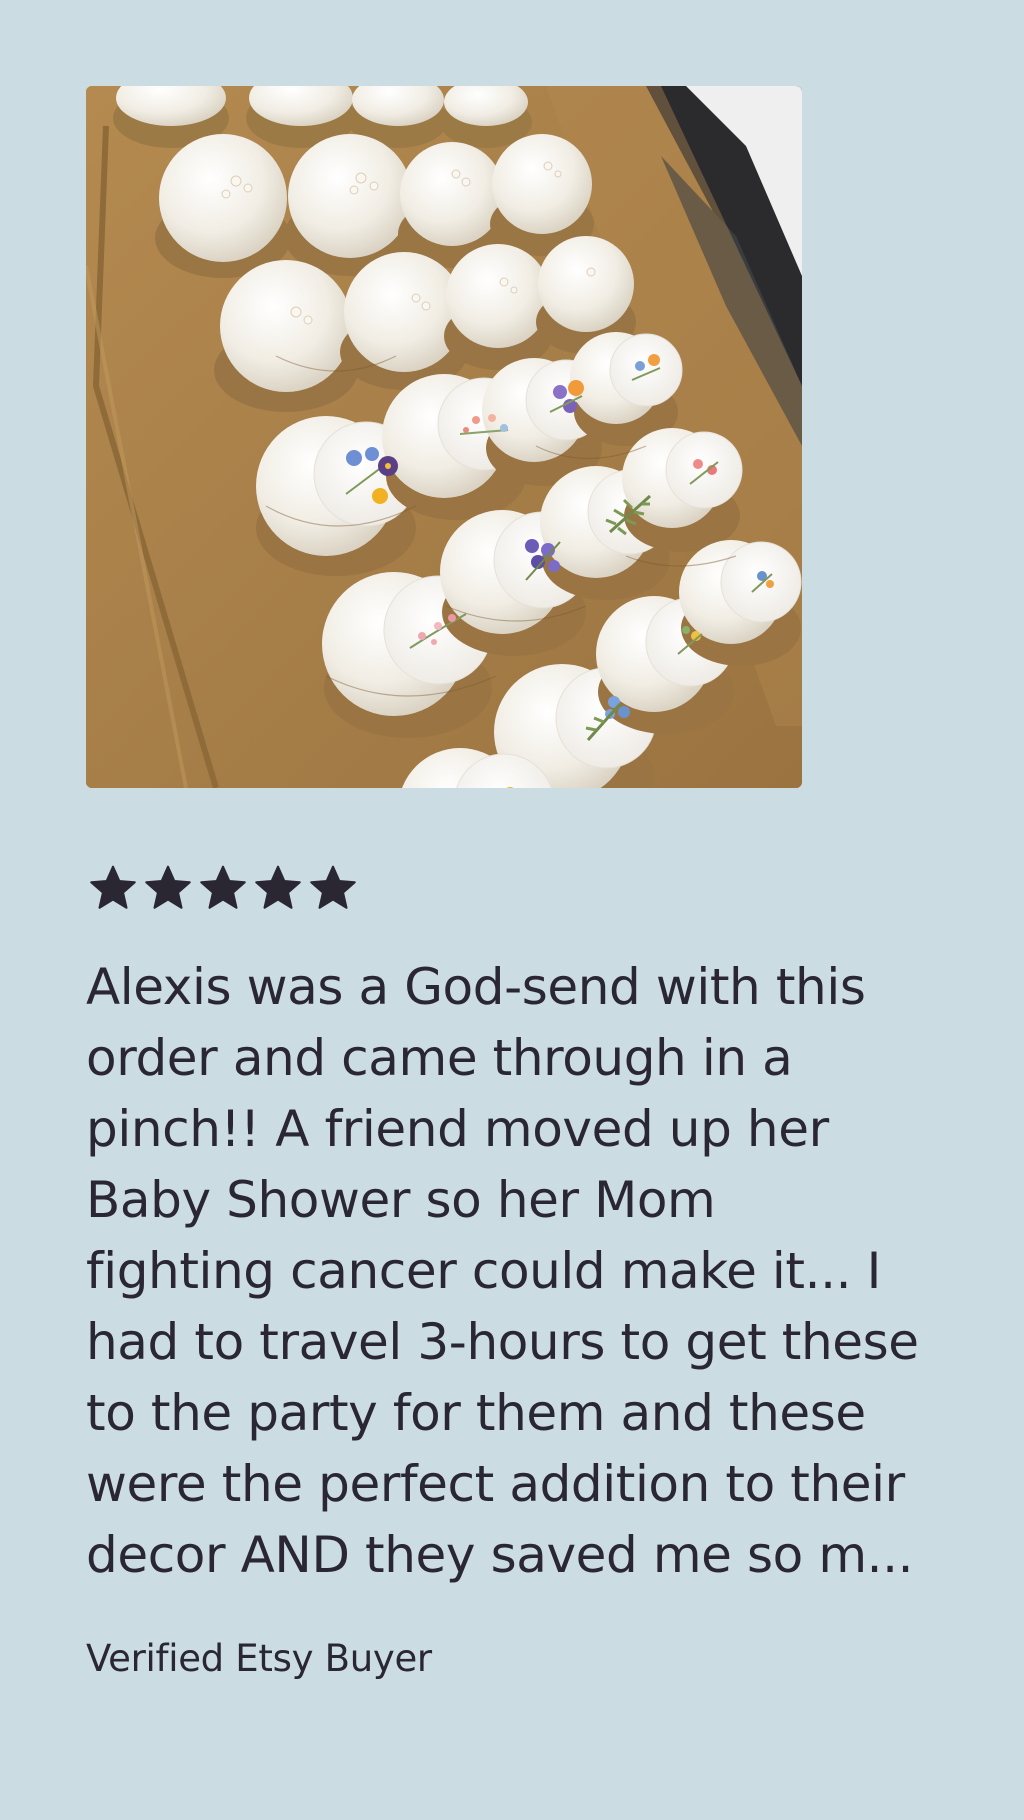 The width and height of the screenshot is (1024, 1820). I want to click on star-rating, so click(521, 888).